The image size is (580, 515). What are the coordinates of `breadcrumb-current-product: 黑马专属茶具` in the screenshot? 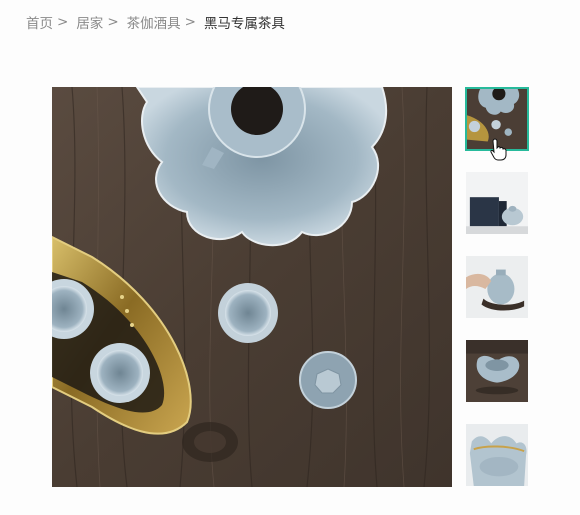 It's located at (244, 24).